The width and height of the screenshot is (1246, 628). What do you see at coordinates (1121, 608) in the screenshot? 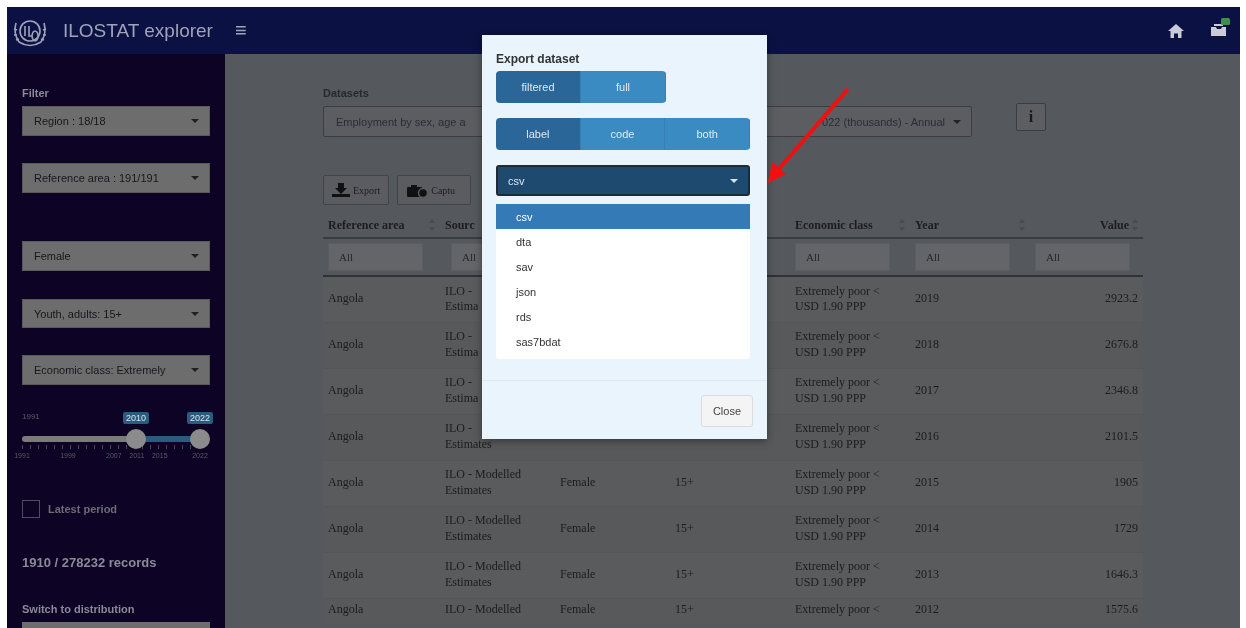
I see `table-cell: 1575.6` at bounding box center [1121, 608].